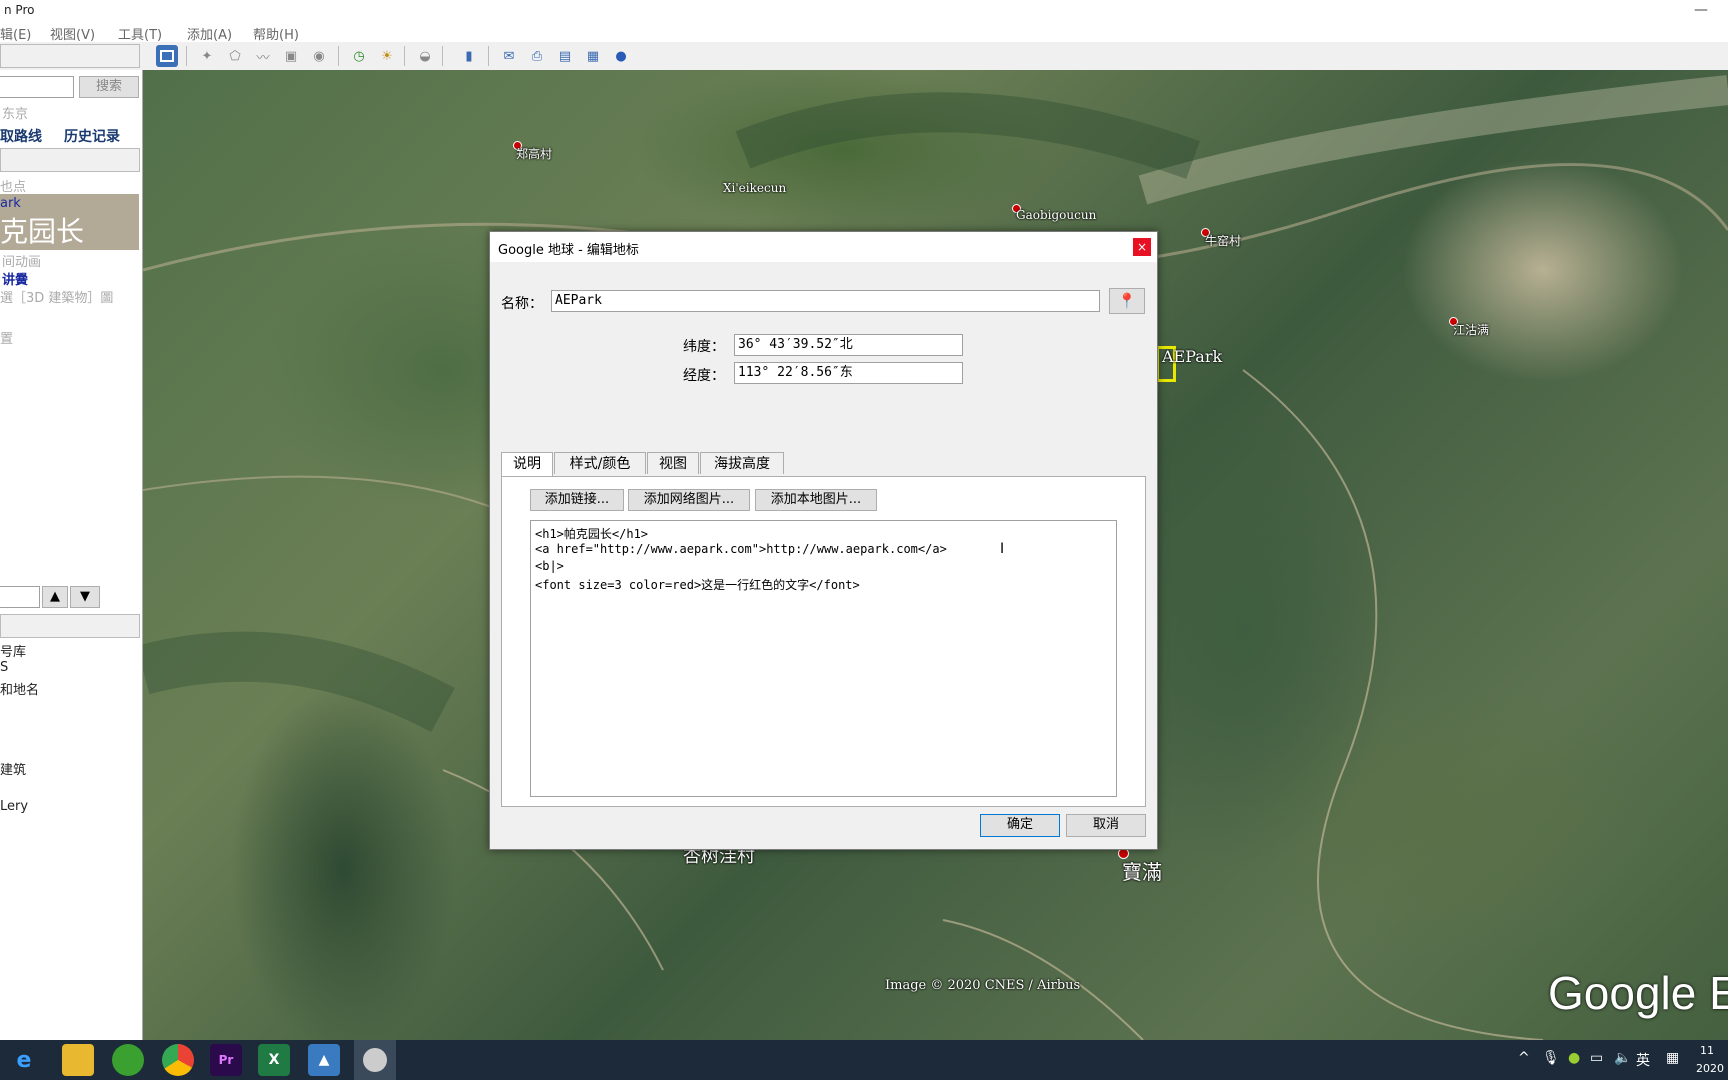 The width and height of the screenshot is (1728, 1080). What do you see at coordinates (24, 1060) in the screenshot?
I see `ie-icon: e` at bounding box center [24, 1060].